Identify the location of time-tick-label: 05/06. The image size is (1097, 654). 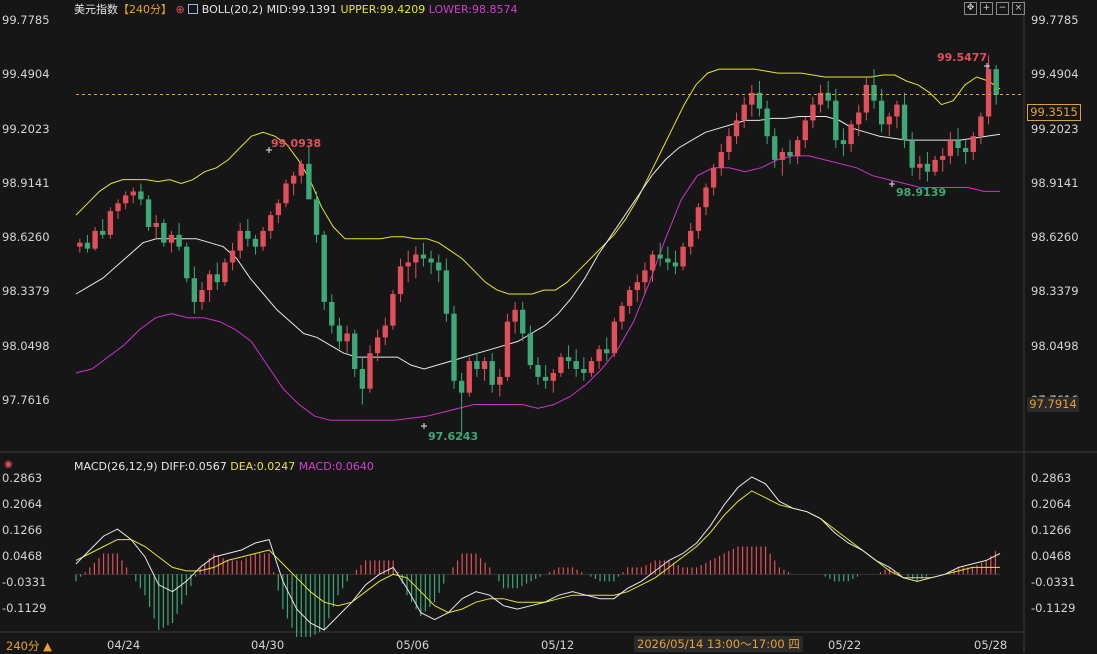
(413, 645).